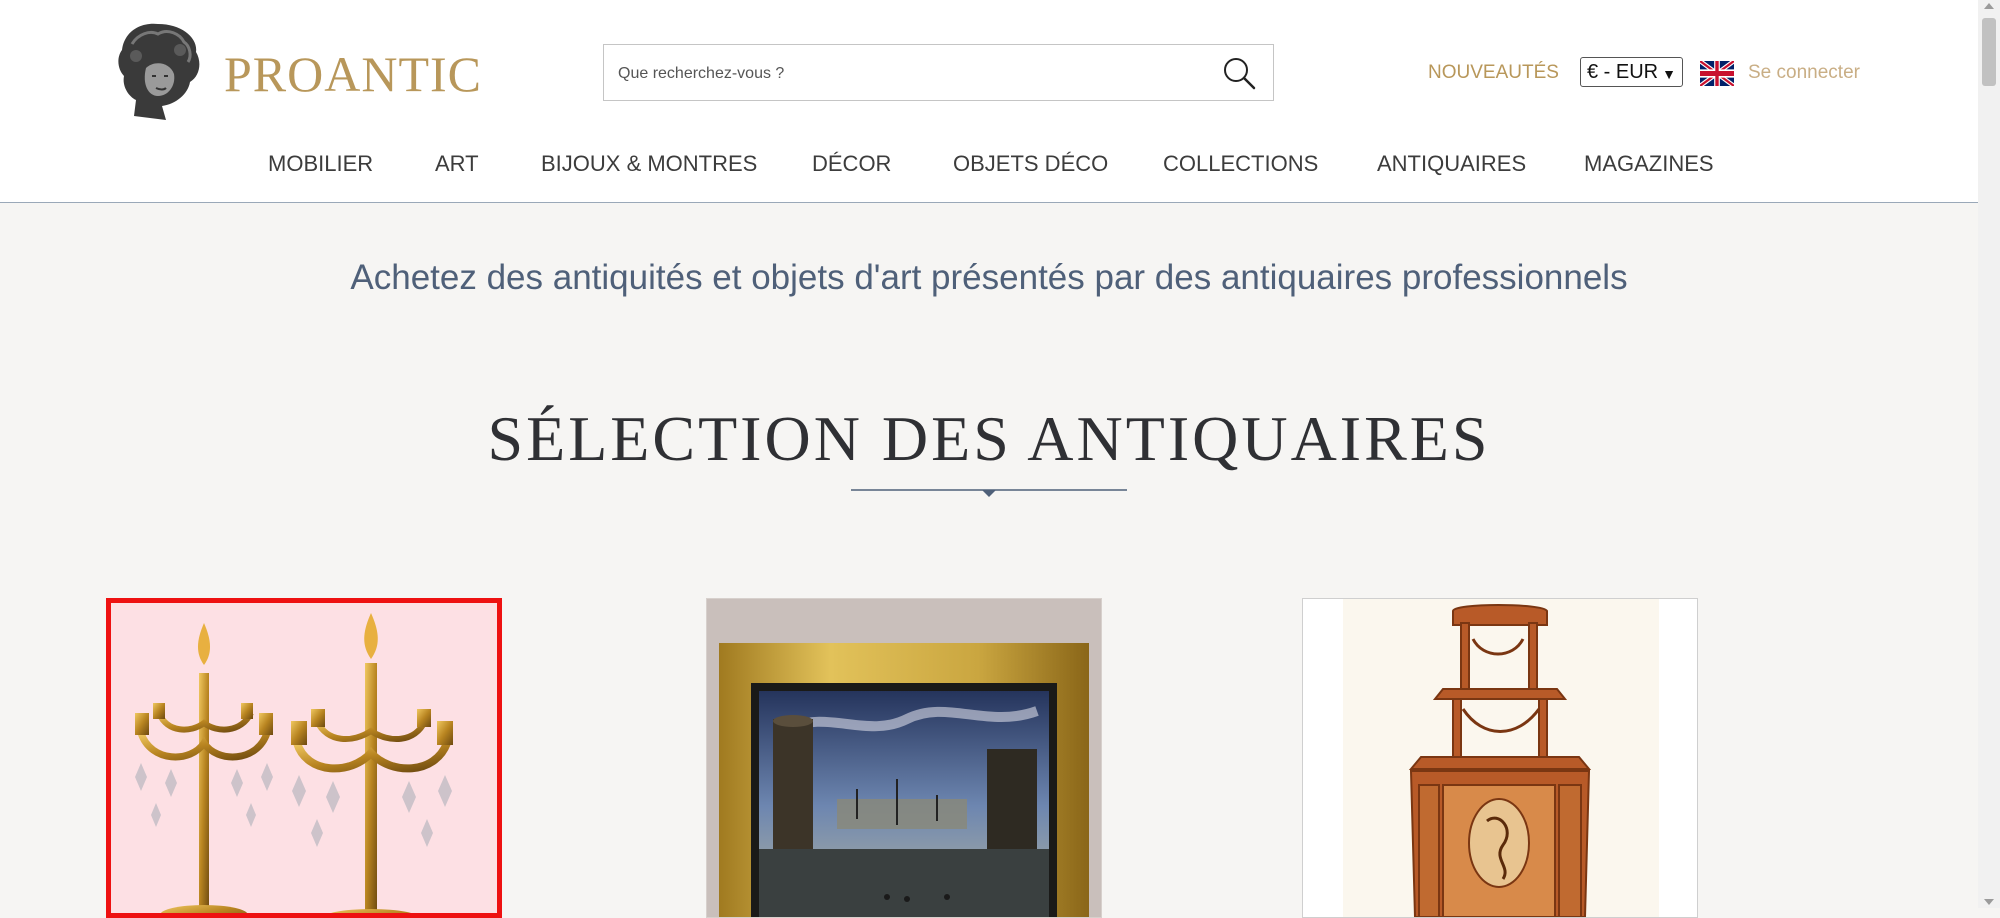 This screenshot has height=918, width=2000. I want to click on currency-select: € - EUR ▼, so click(1631, 72).